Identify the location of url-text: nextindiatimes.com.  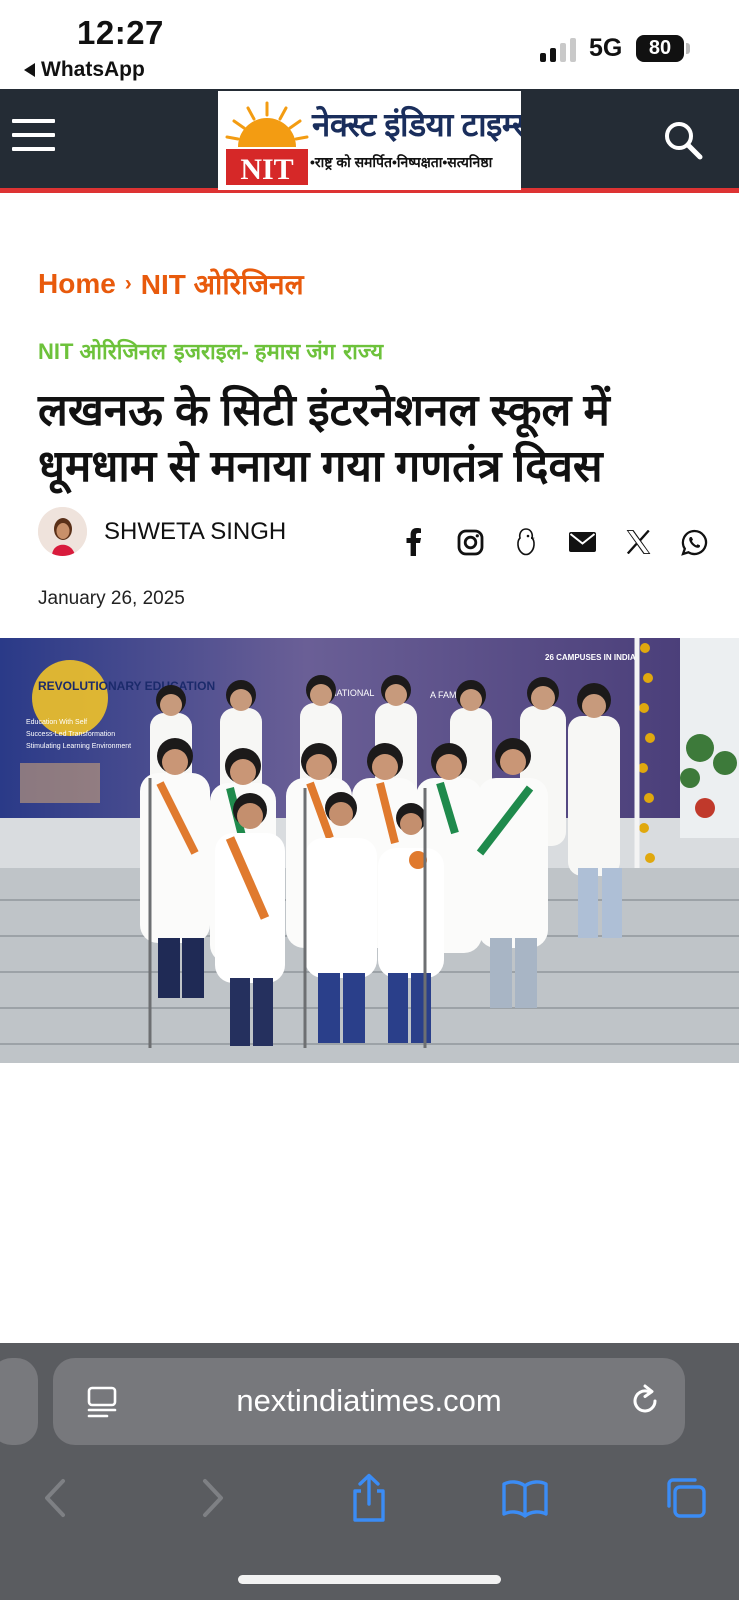
(369, 1401).